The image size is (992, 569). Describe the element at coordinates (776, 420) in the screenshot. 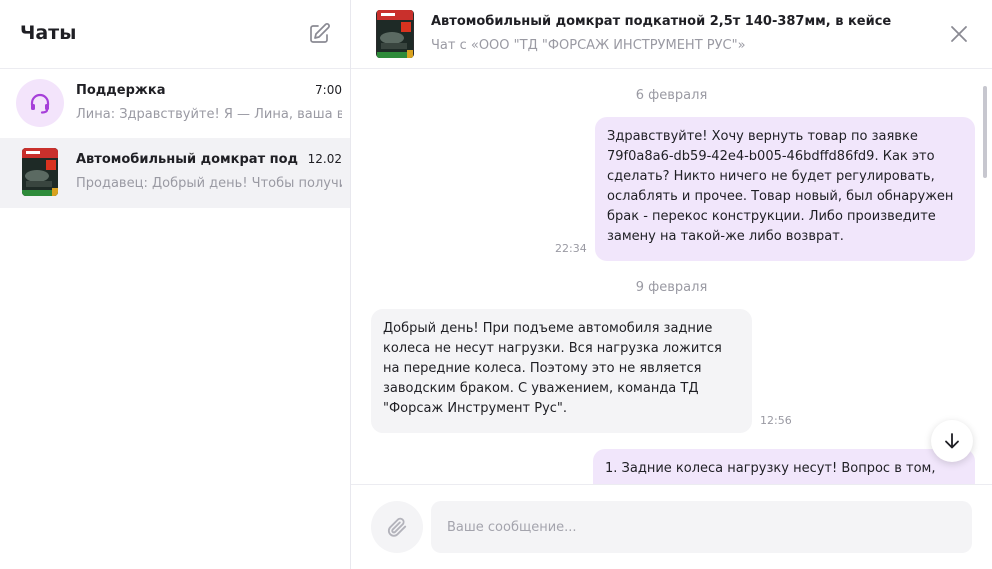

I see `message-time: 12:56` at that location.